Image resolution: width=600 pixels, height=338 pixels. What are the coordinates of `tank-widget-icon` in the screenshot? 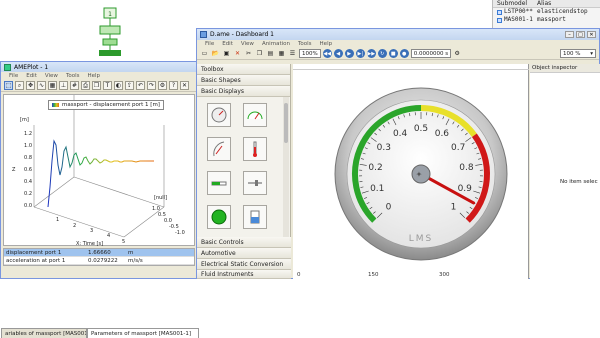 It's located at (255, 217).